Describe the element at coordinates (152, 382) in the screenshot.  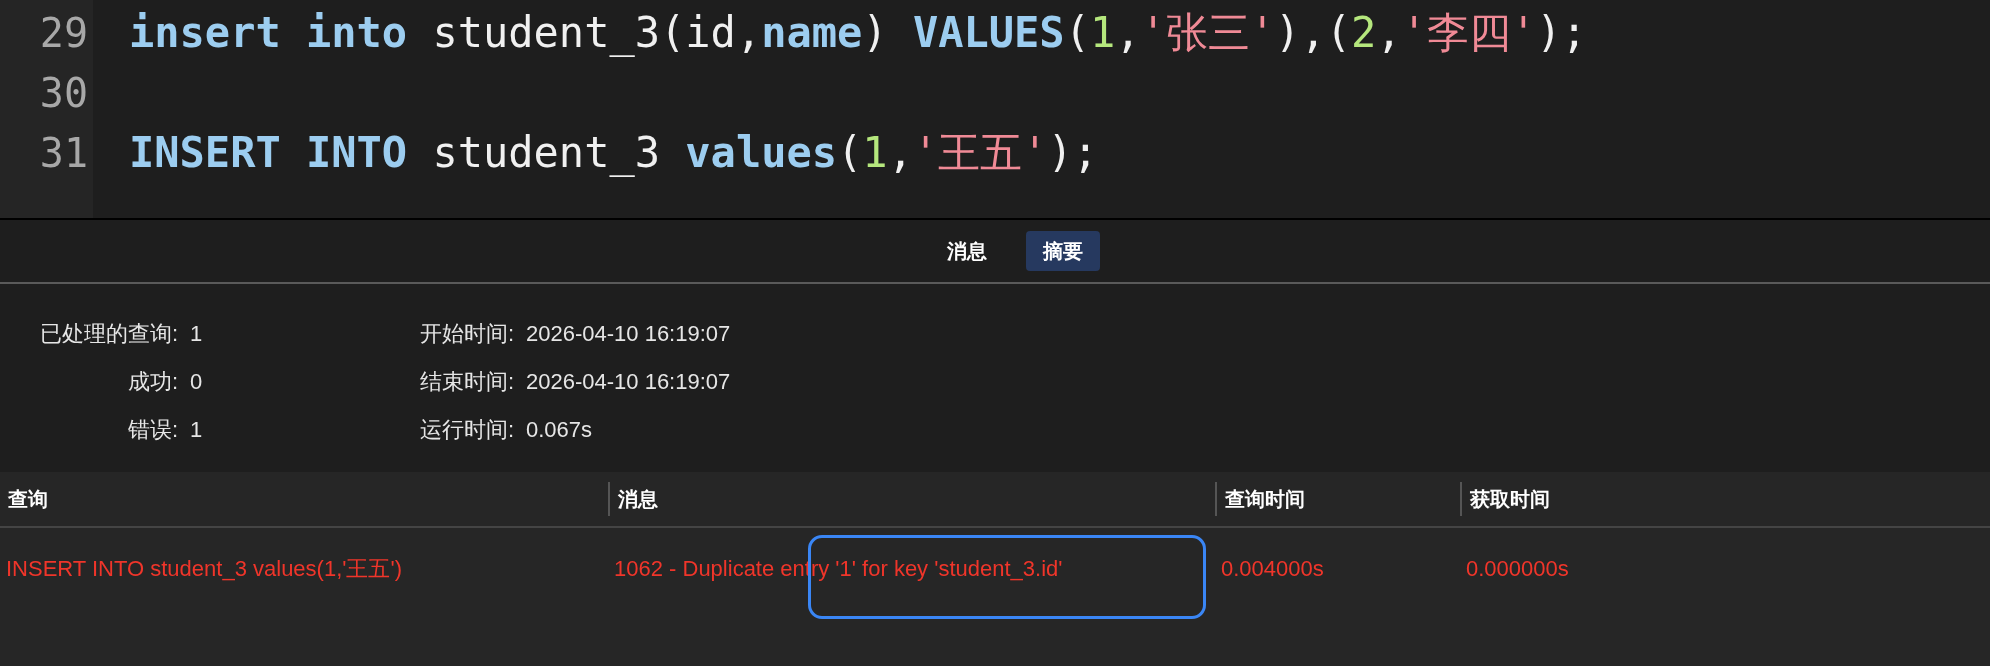
I see `summary-label: 成功:` at that location.